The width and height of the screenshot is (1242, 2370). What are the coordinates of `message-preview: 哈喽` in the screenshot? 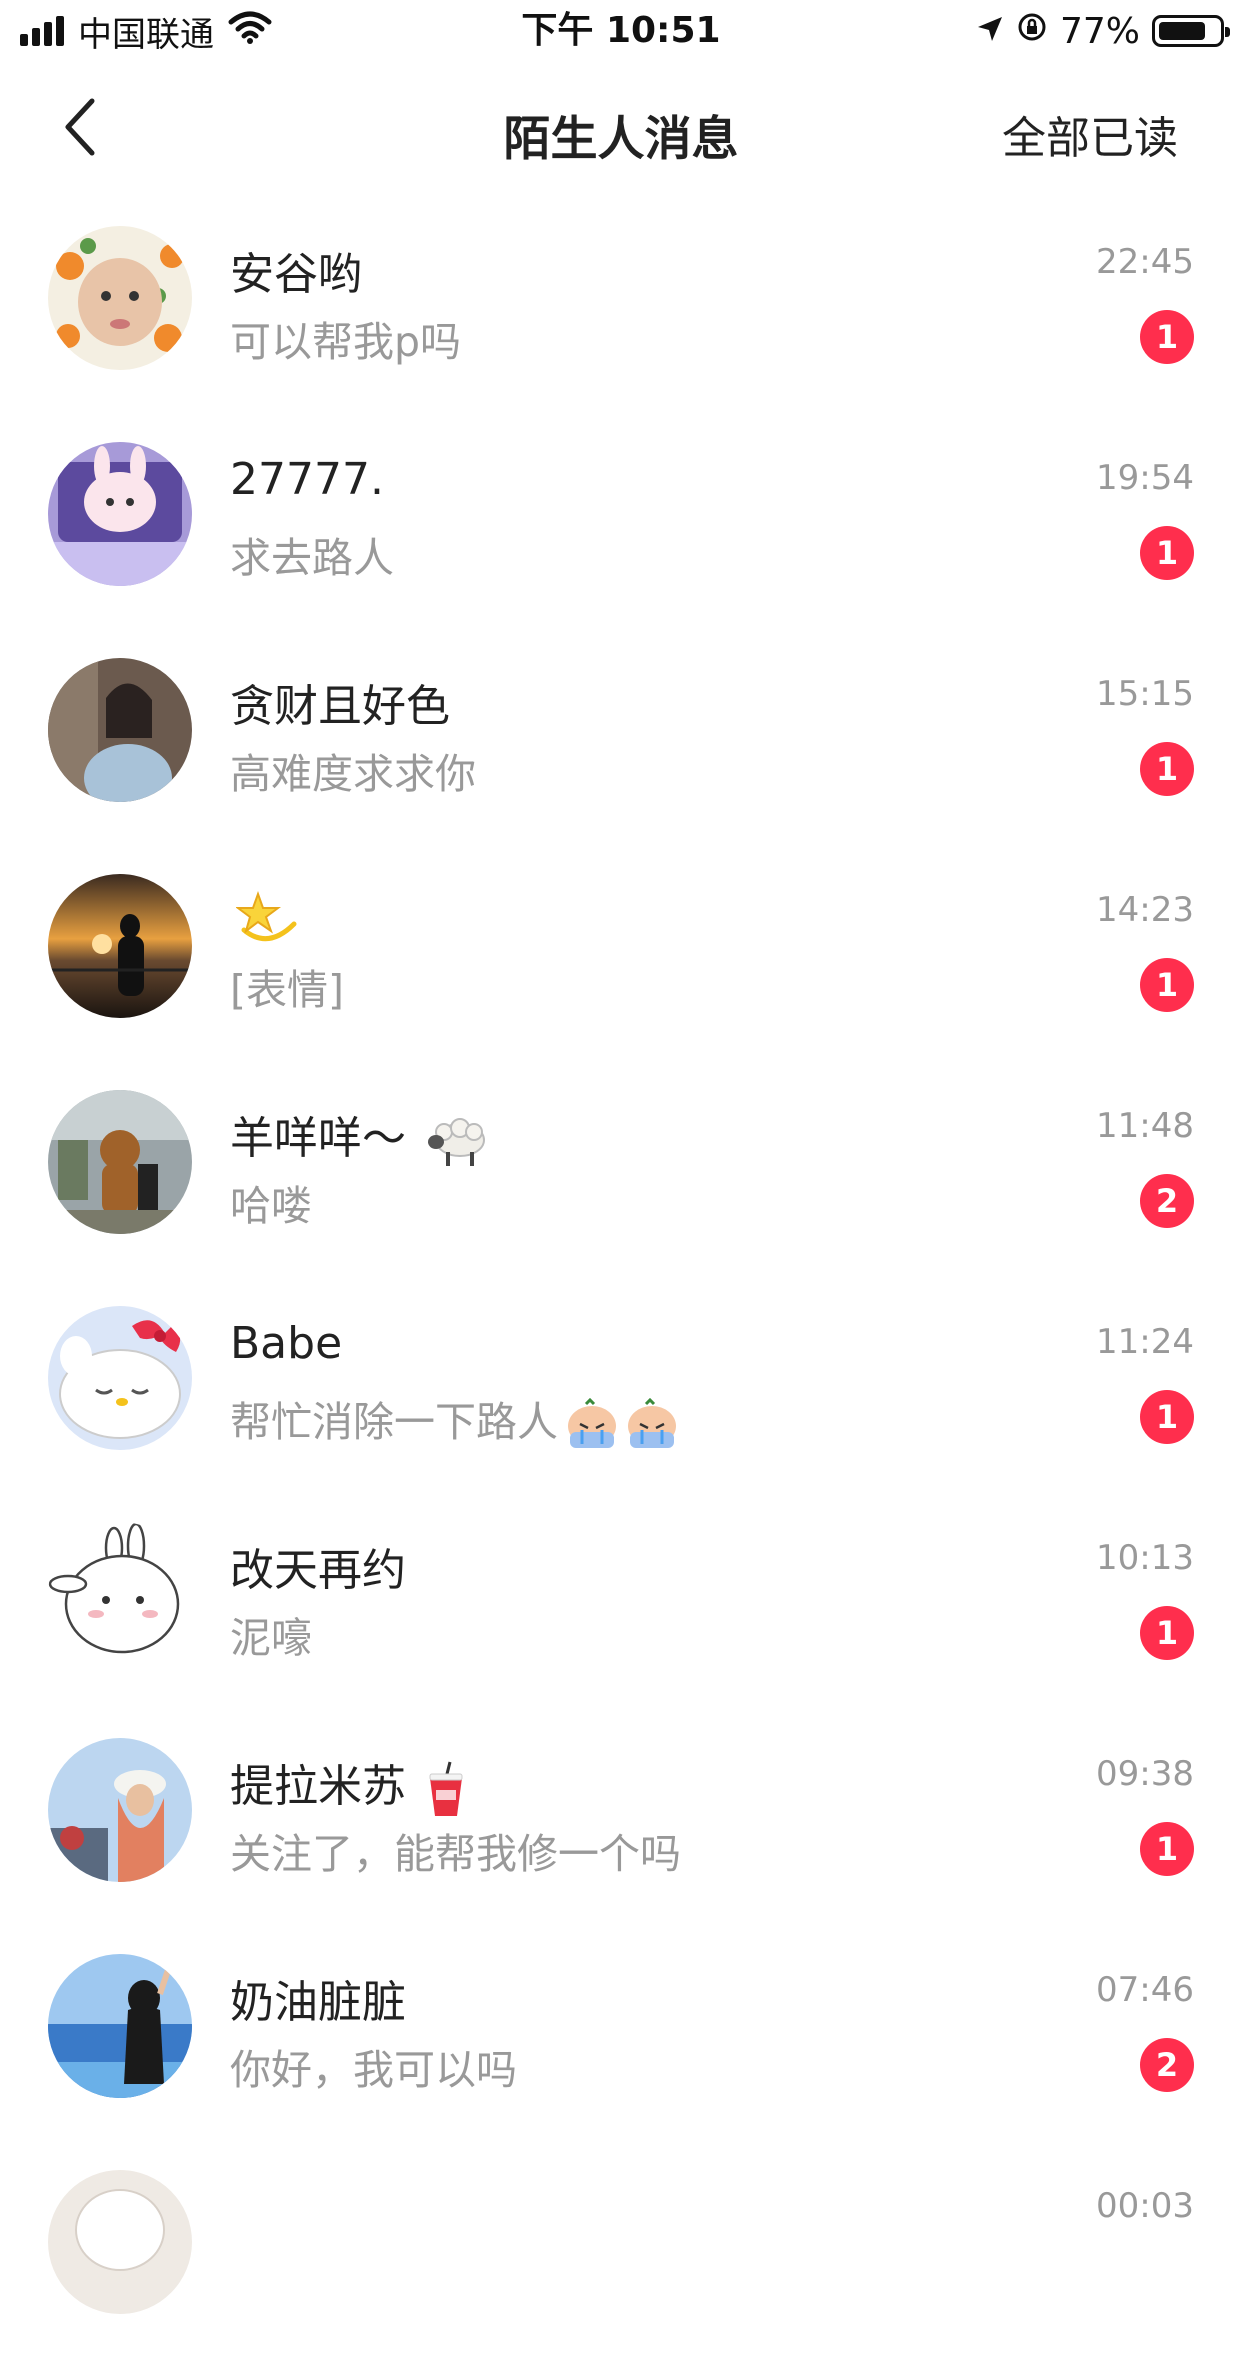 It's located at (271, 1206).